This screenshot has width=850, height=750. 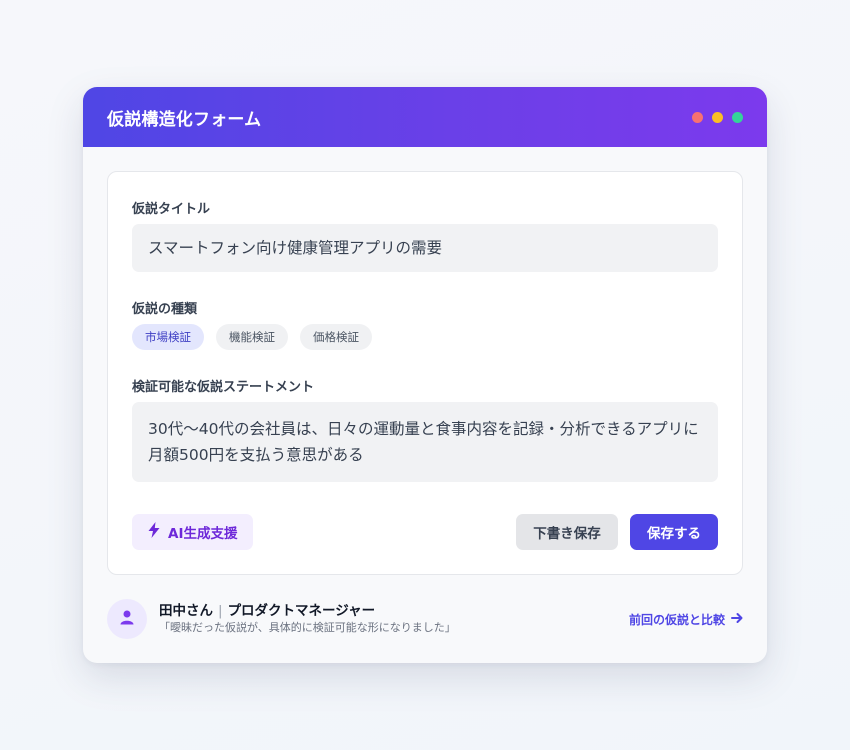 What do you see at coordinates (737, 619) in the screenshot?
I see `arrow-right-icon` at bounding box center [737, 619].